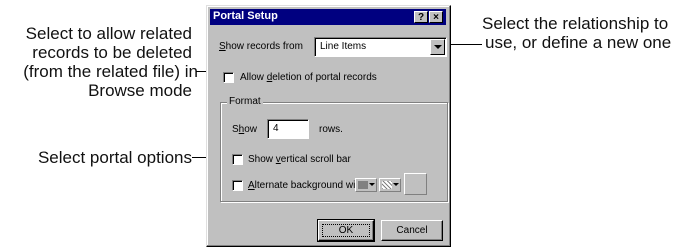 This screenshot has height=251, width=680. Describe the element at coordinates (251, 129) in the screenshot. I see `label-text: ow` at that location.